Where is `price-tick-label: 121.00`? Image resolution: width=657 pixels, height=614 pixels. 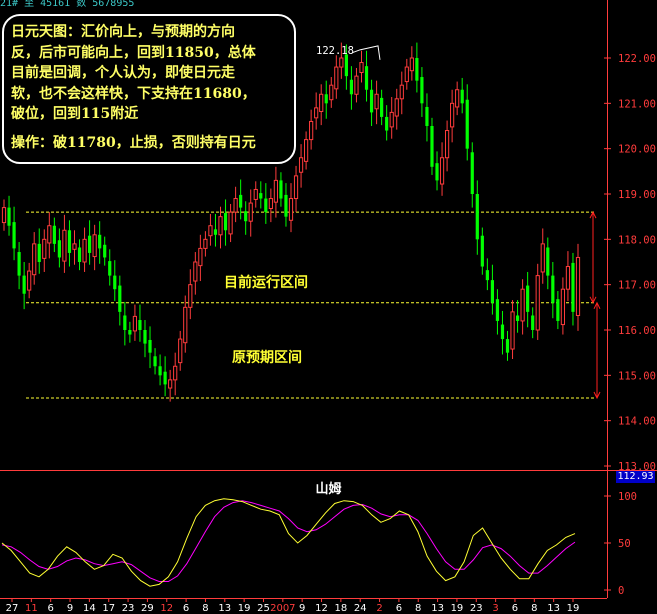
price-tick-label: 121.00 is located at coordinates (637, 104).